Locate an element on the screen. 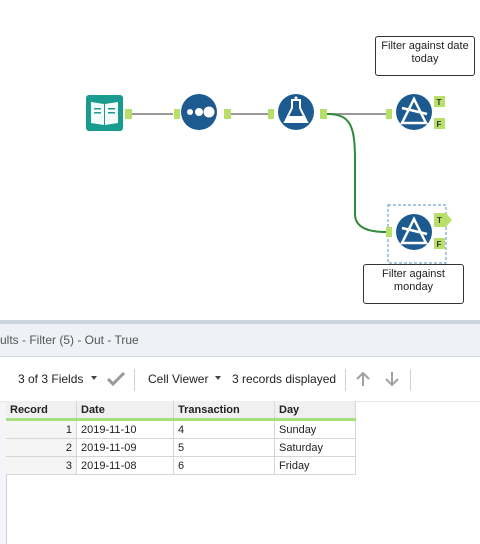  connector-formula-to-filter-selected is located at coordinates (356, 173).